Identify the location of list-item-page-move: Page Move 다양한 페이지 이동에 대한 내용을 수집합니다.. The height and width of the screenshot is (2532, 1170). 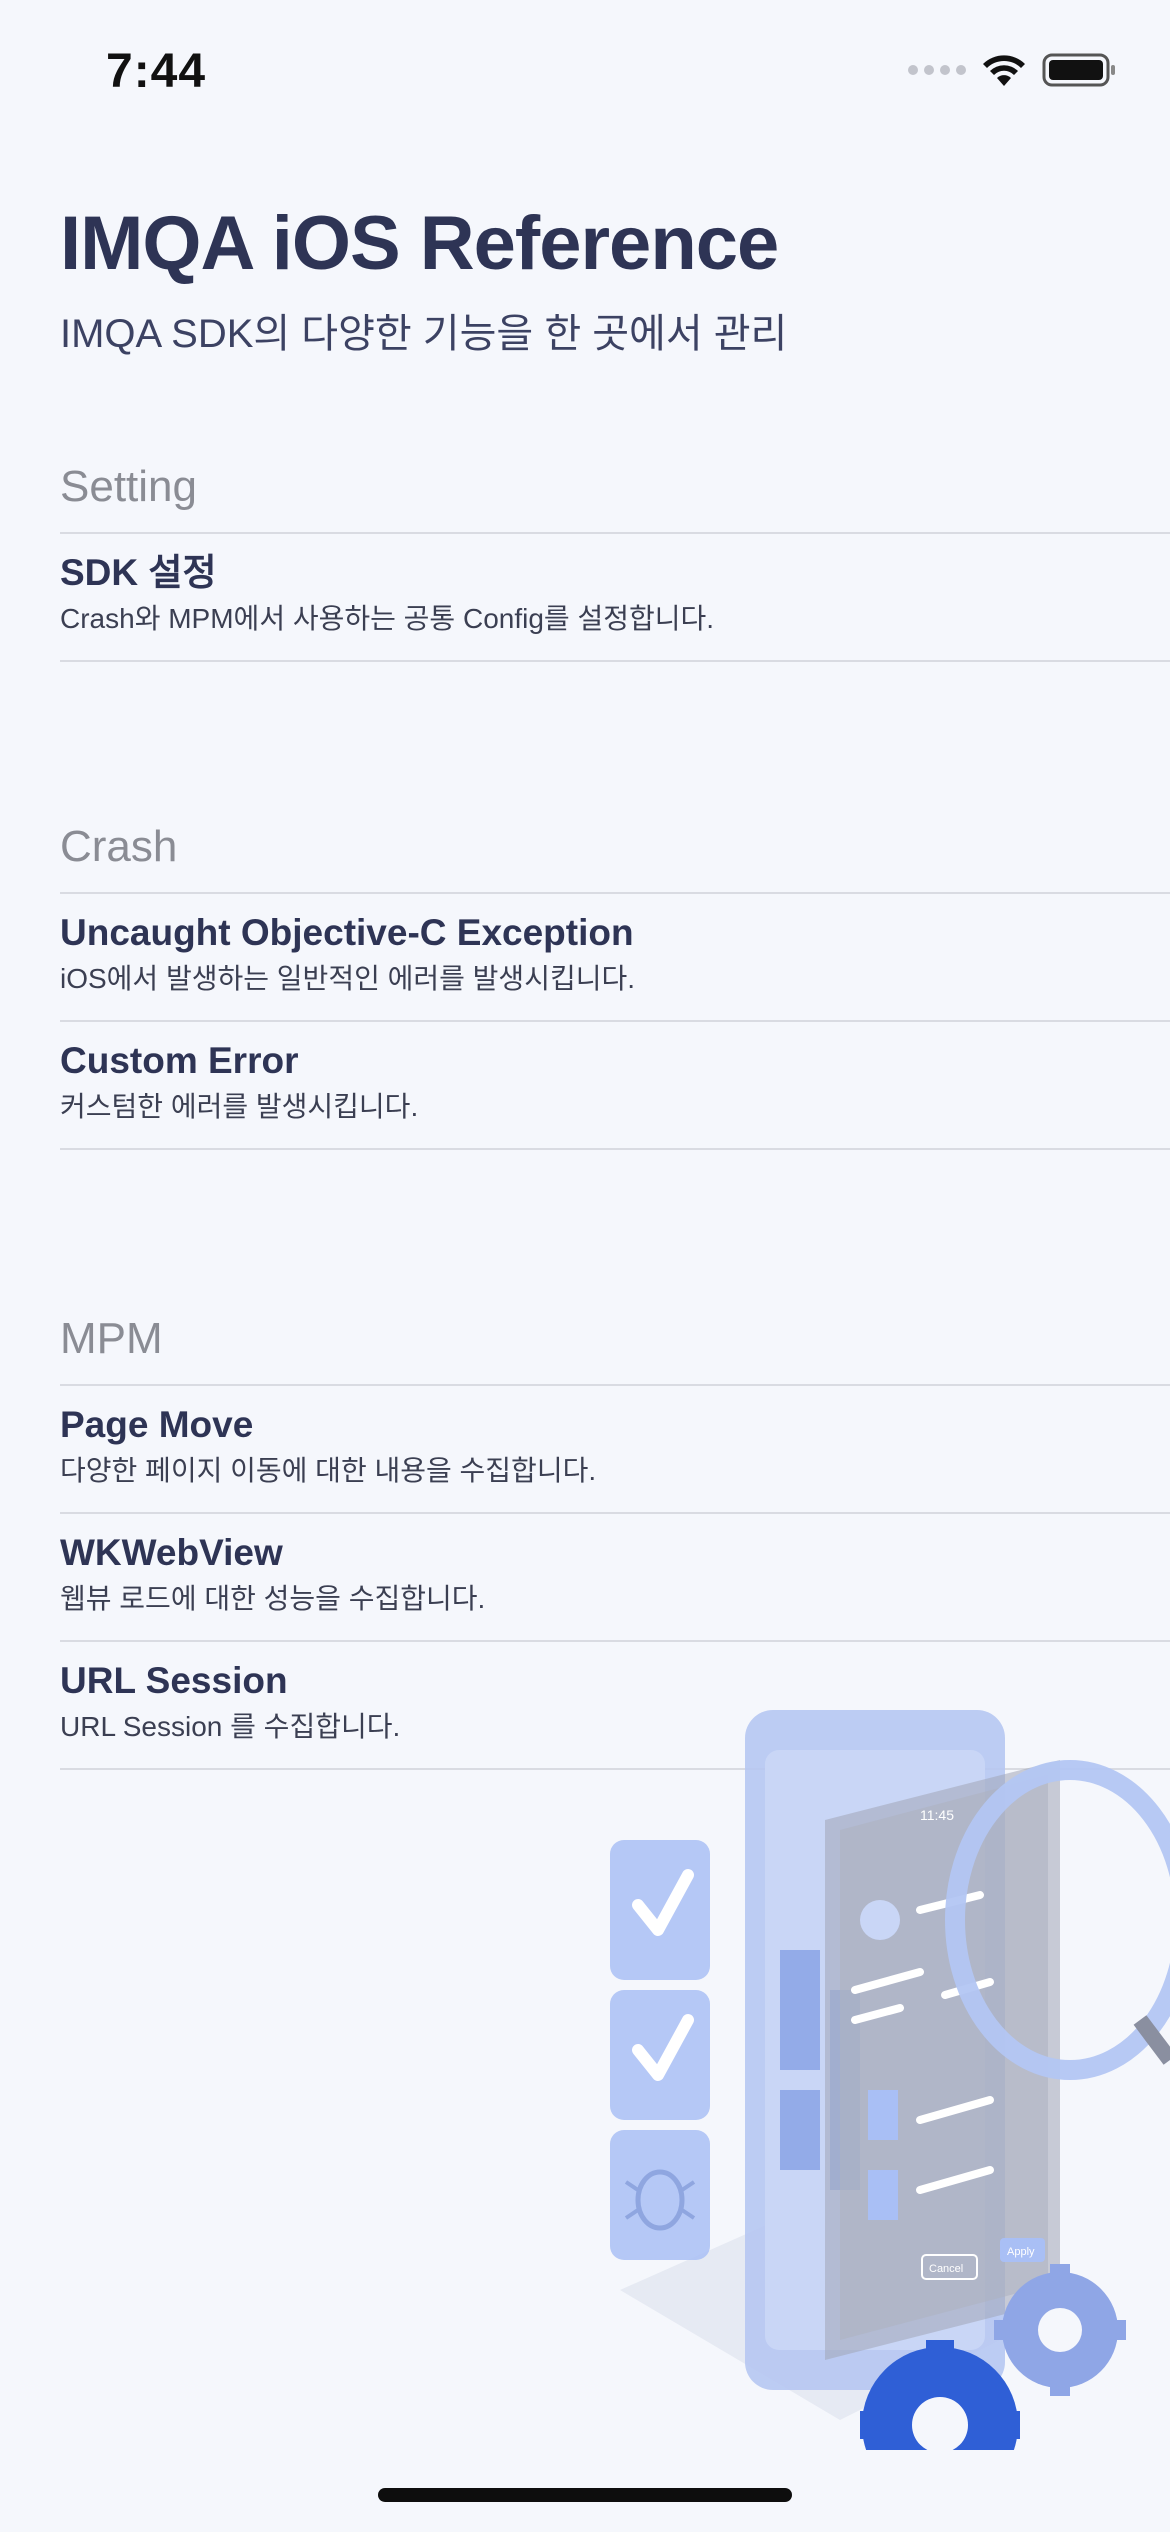
(615, 1450).